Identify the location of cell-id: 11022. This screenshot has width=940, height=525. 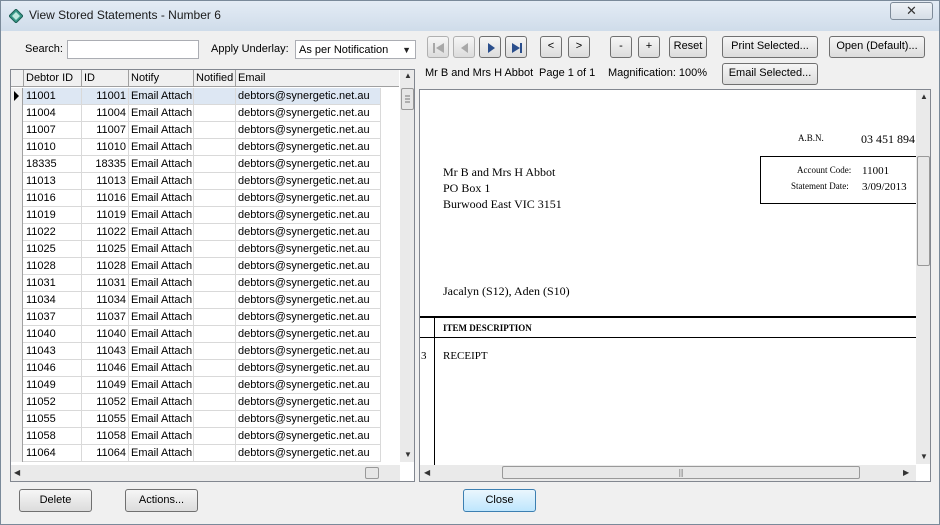
(105, 232).